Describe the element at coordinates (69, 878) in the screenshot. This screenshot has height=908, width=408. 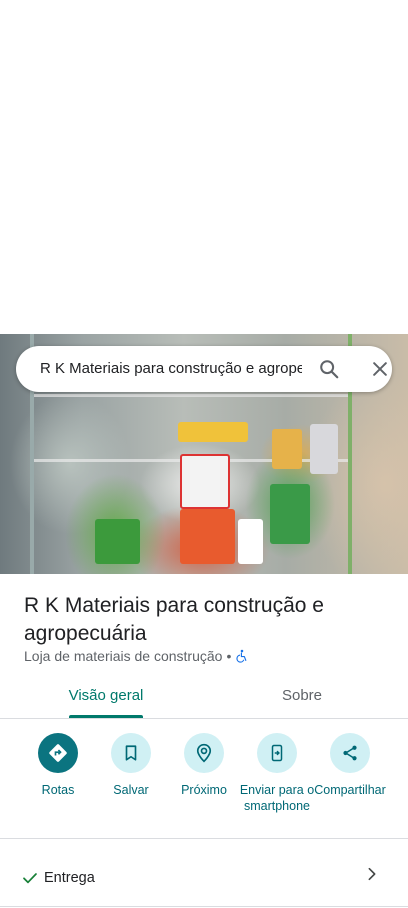
I see `delivery-label: Entrega` at that location.